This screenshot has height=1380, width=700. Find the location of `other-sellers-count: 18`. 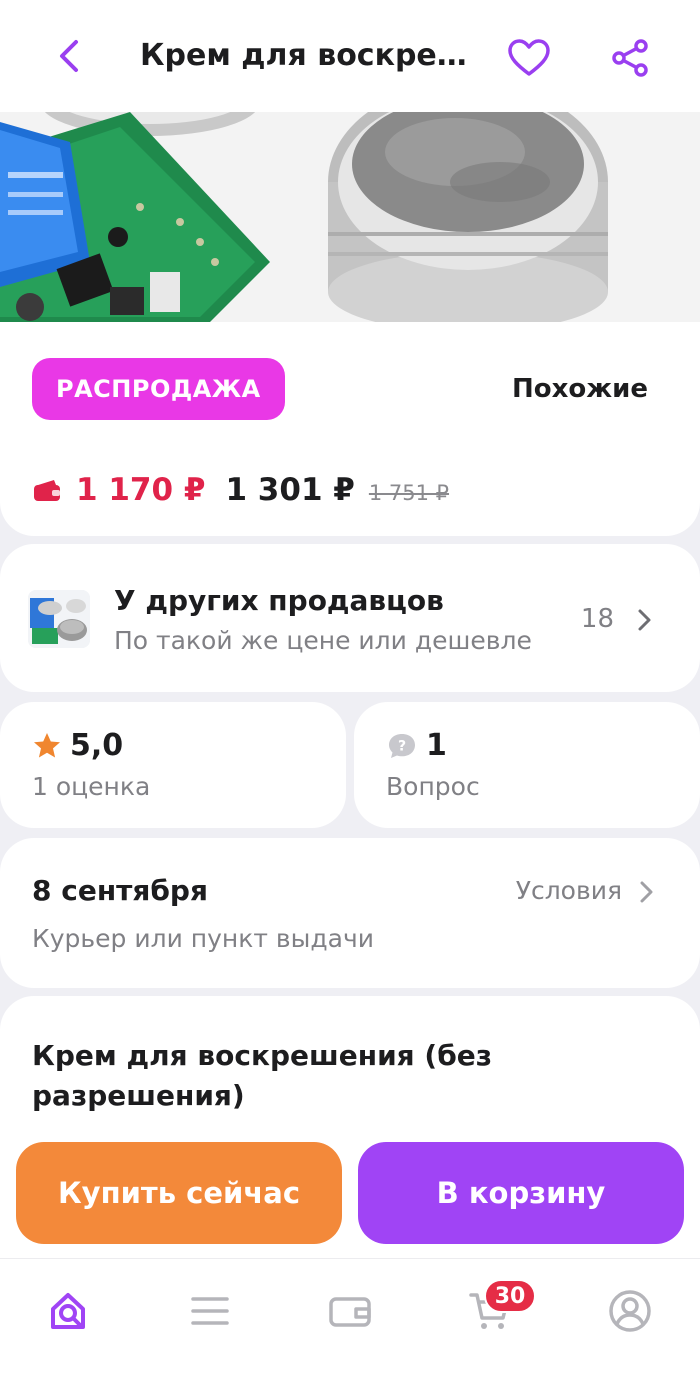

other-sellers-count: 18 is located at coordinates (597, 619).